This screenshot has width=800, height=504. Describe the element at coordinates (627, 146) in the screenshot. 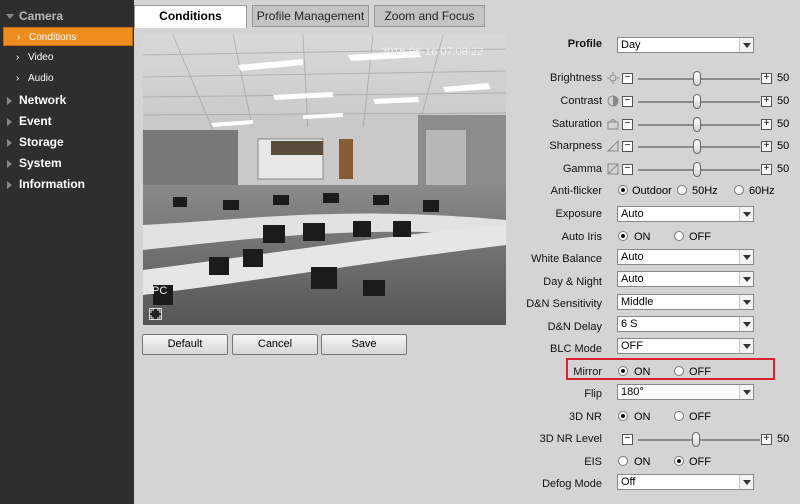

I see `sharpness-decrease-button: −` at that location.